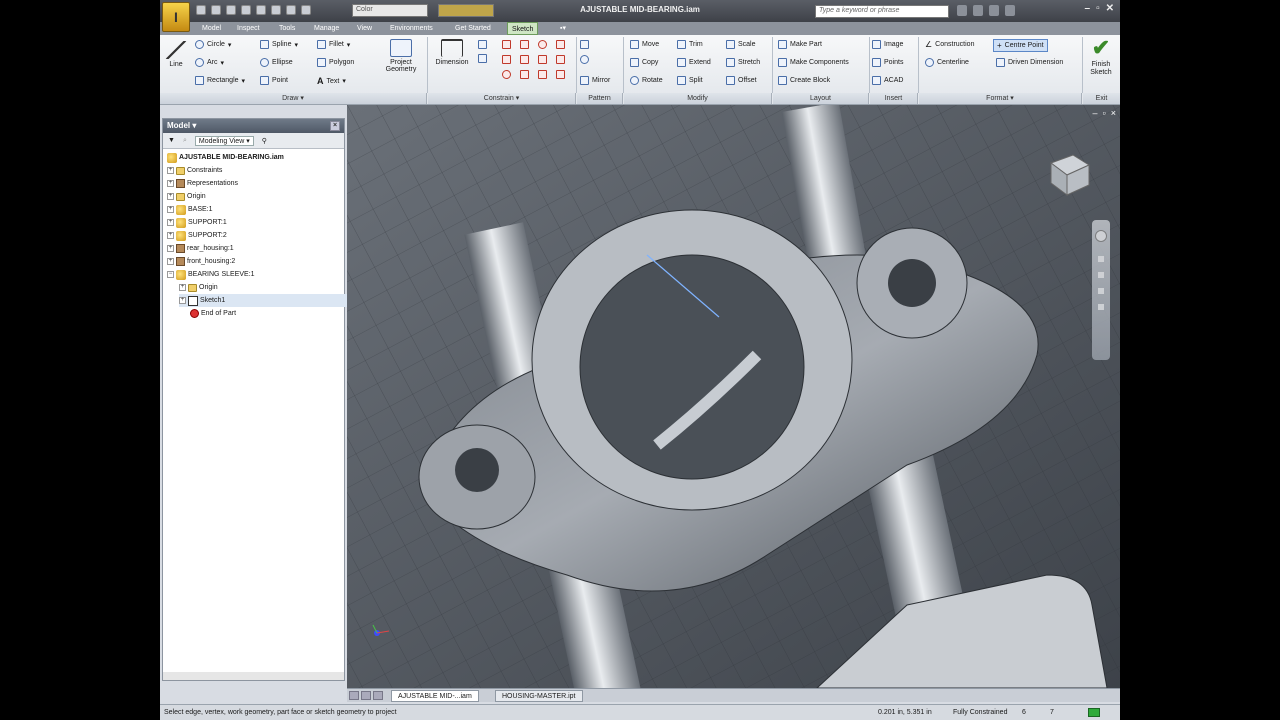 The height and width of the screenshot is (720, 1280). Describe the element at coordinates (502, 98) in the screenshot. I see `constrain-panel-label: Constrain ▾` at that location.